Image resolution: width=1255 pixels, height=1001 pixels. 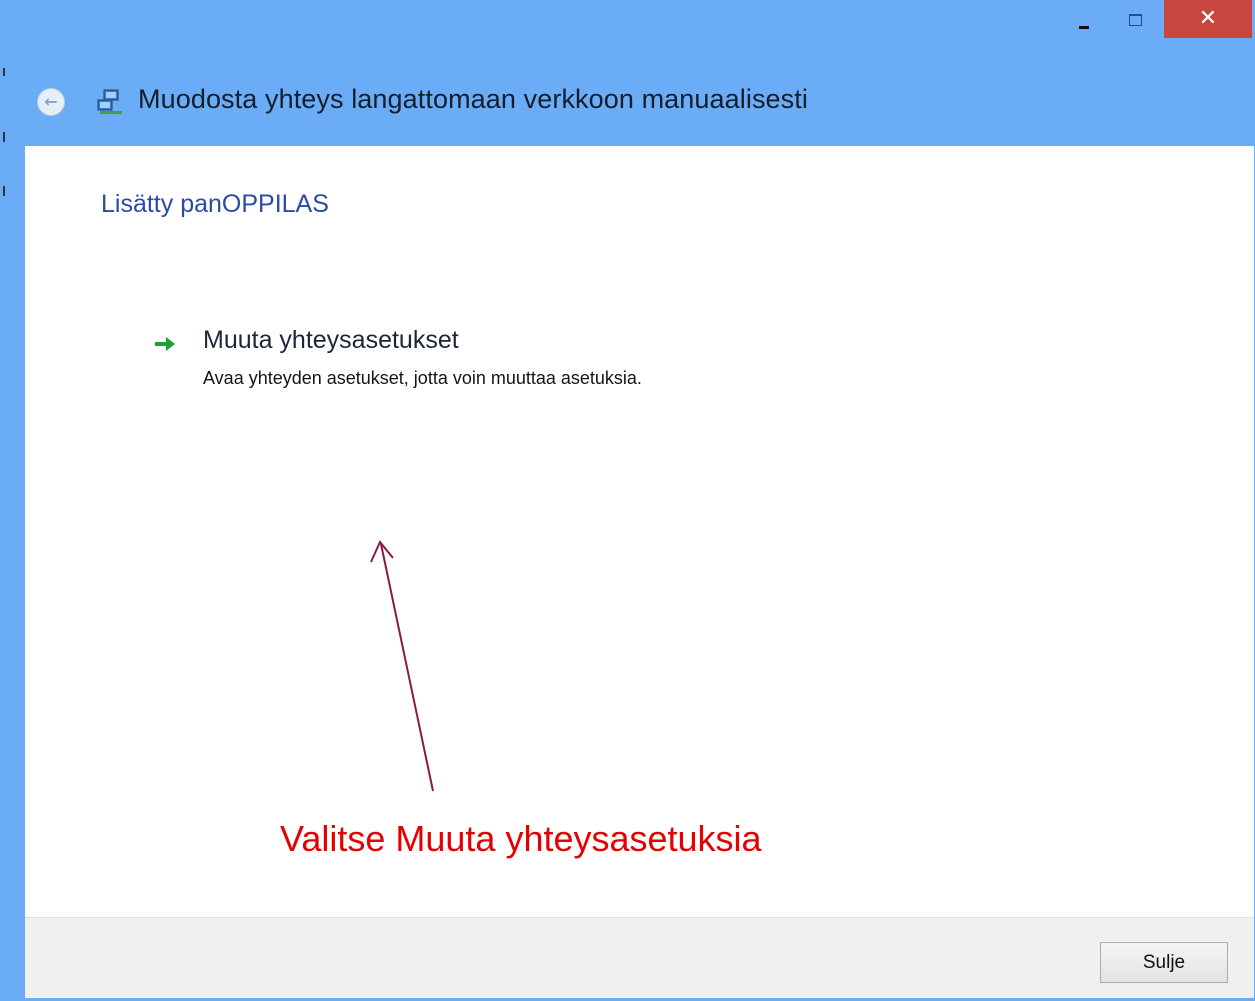 What do you see at coordinates (639, 957) in the screenshot?
I see `dialog-footer: Sulje` at bounding box center [639, 957].